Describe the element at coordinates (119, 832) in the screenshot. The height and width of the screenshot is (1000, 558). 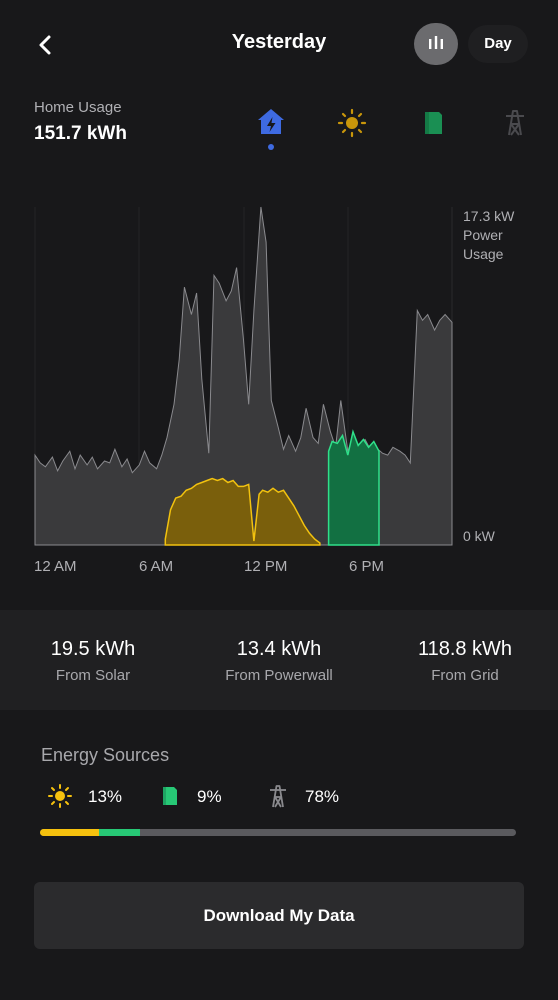
I see `powerwall-share-bar` at that location.